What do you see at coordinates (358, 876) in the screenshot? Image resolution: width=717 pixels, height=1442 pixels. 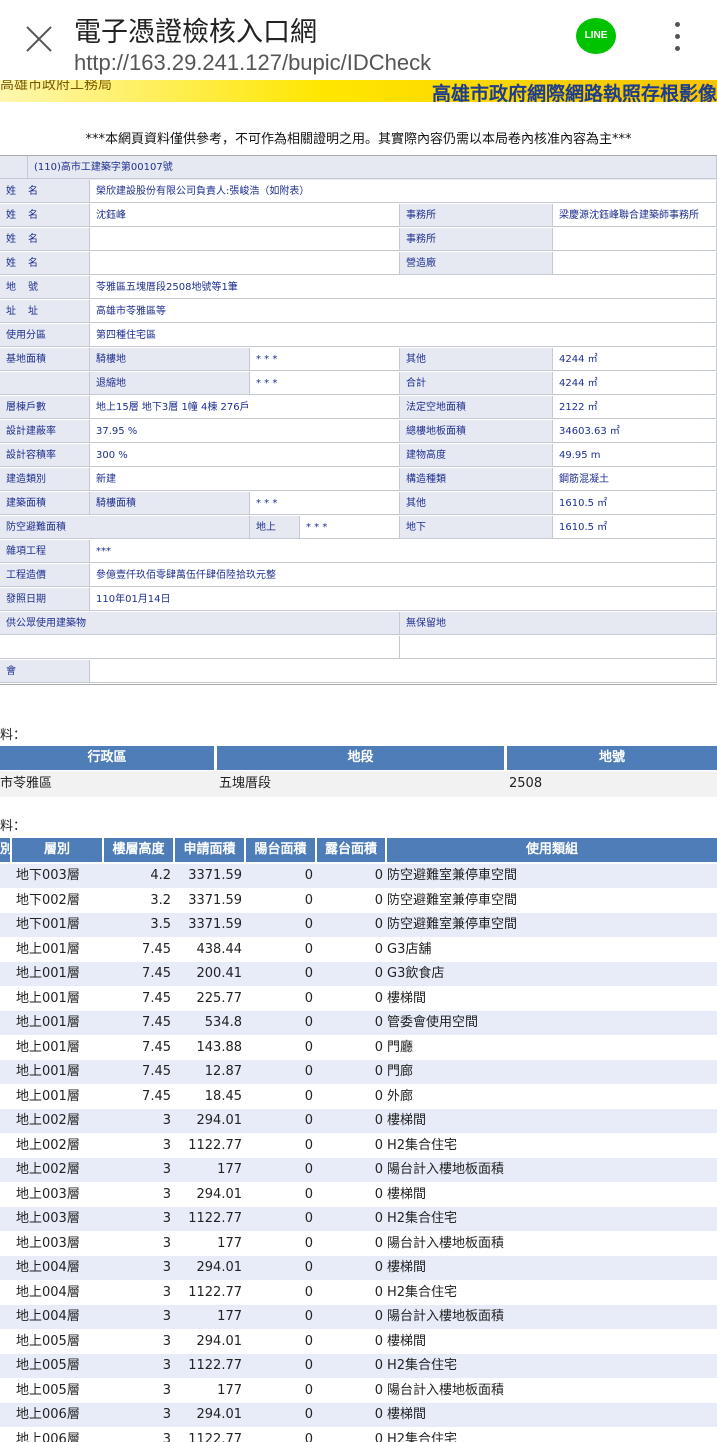 I see `table-row: 地下003層 4.2 3371.59 0 0 防空避難室兼停車空間` at bounding box center [358, 876].